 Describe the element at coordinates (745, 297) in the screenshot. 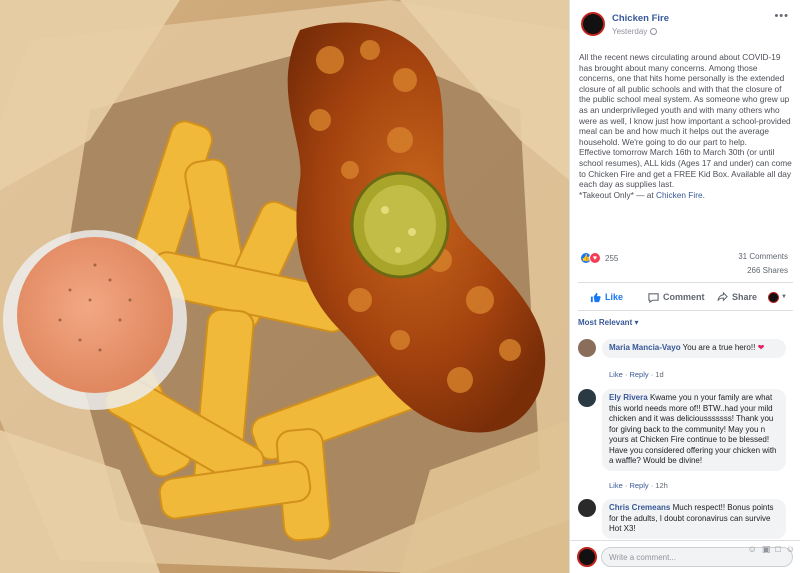

I see `share-label: Share` at that location.